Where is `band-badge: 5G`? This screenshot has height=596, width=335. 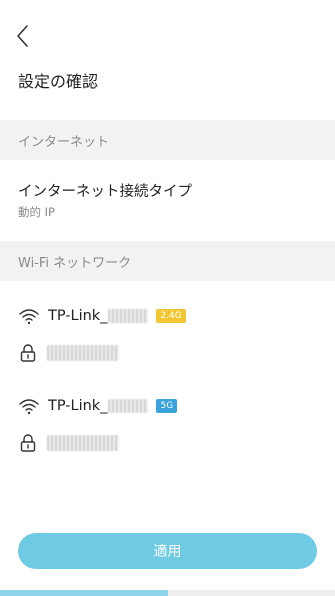 band-badge: 5G is located at coordinates (167, 406).